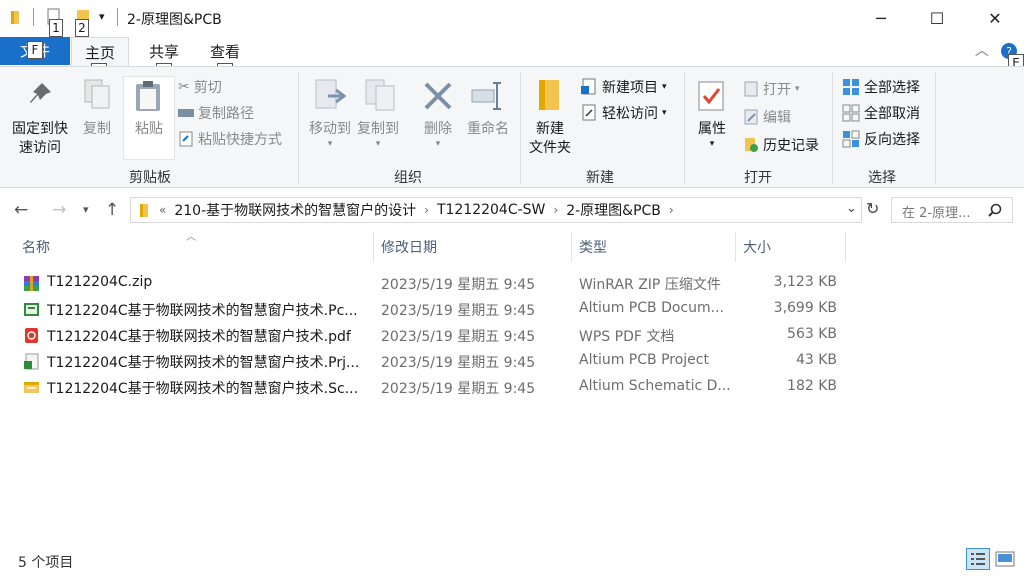 The image size is (1024, 576). What do you see at coordinates (488, 129) in the screenshot?
I see `rename-button: 重命名` at bounding box center [488, 129].